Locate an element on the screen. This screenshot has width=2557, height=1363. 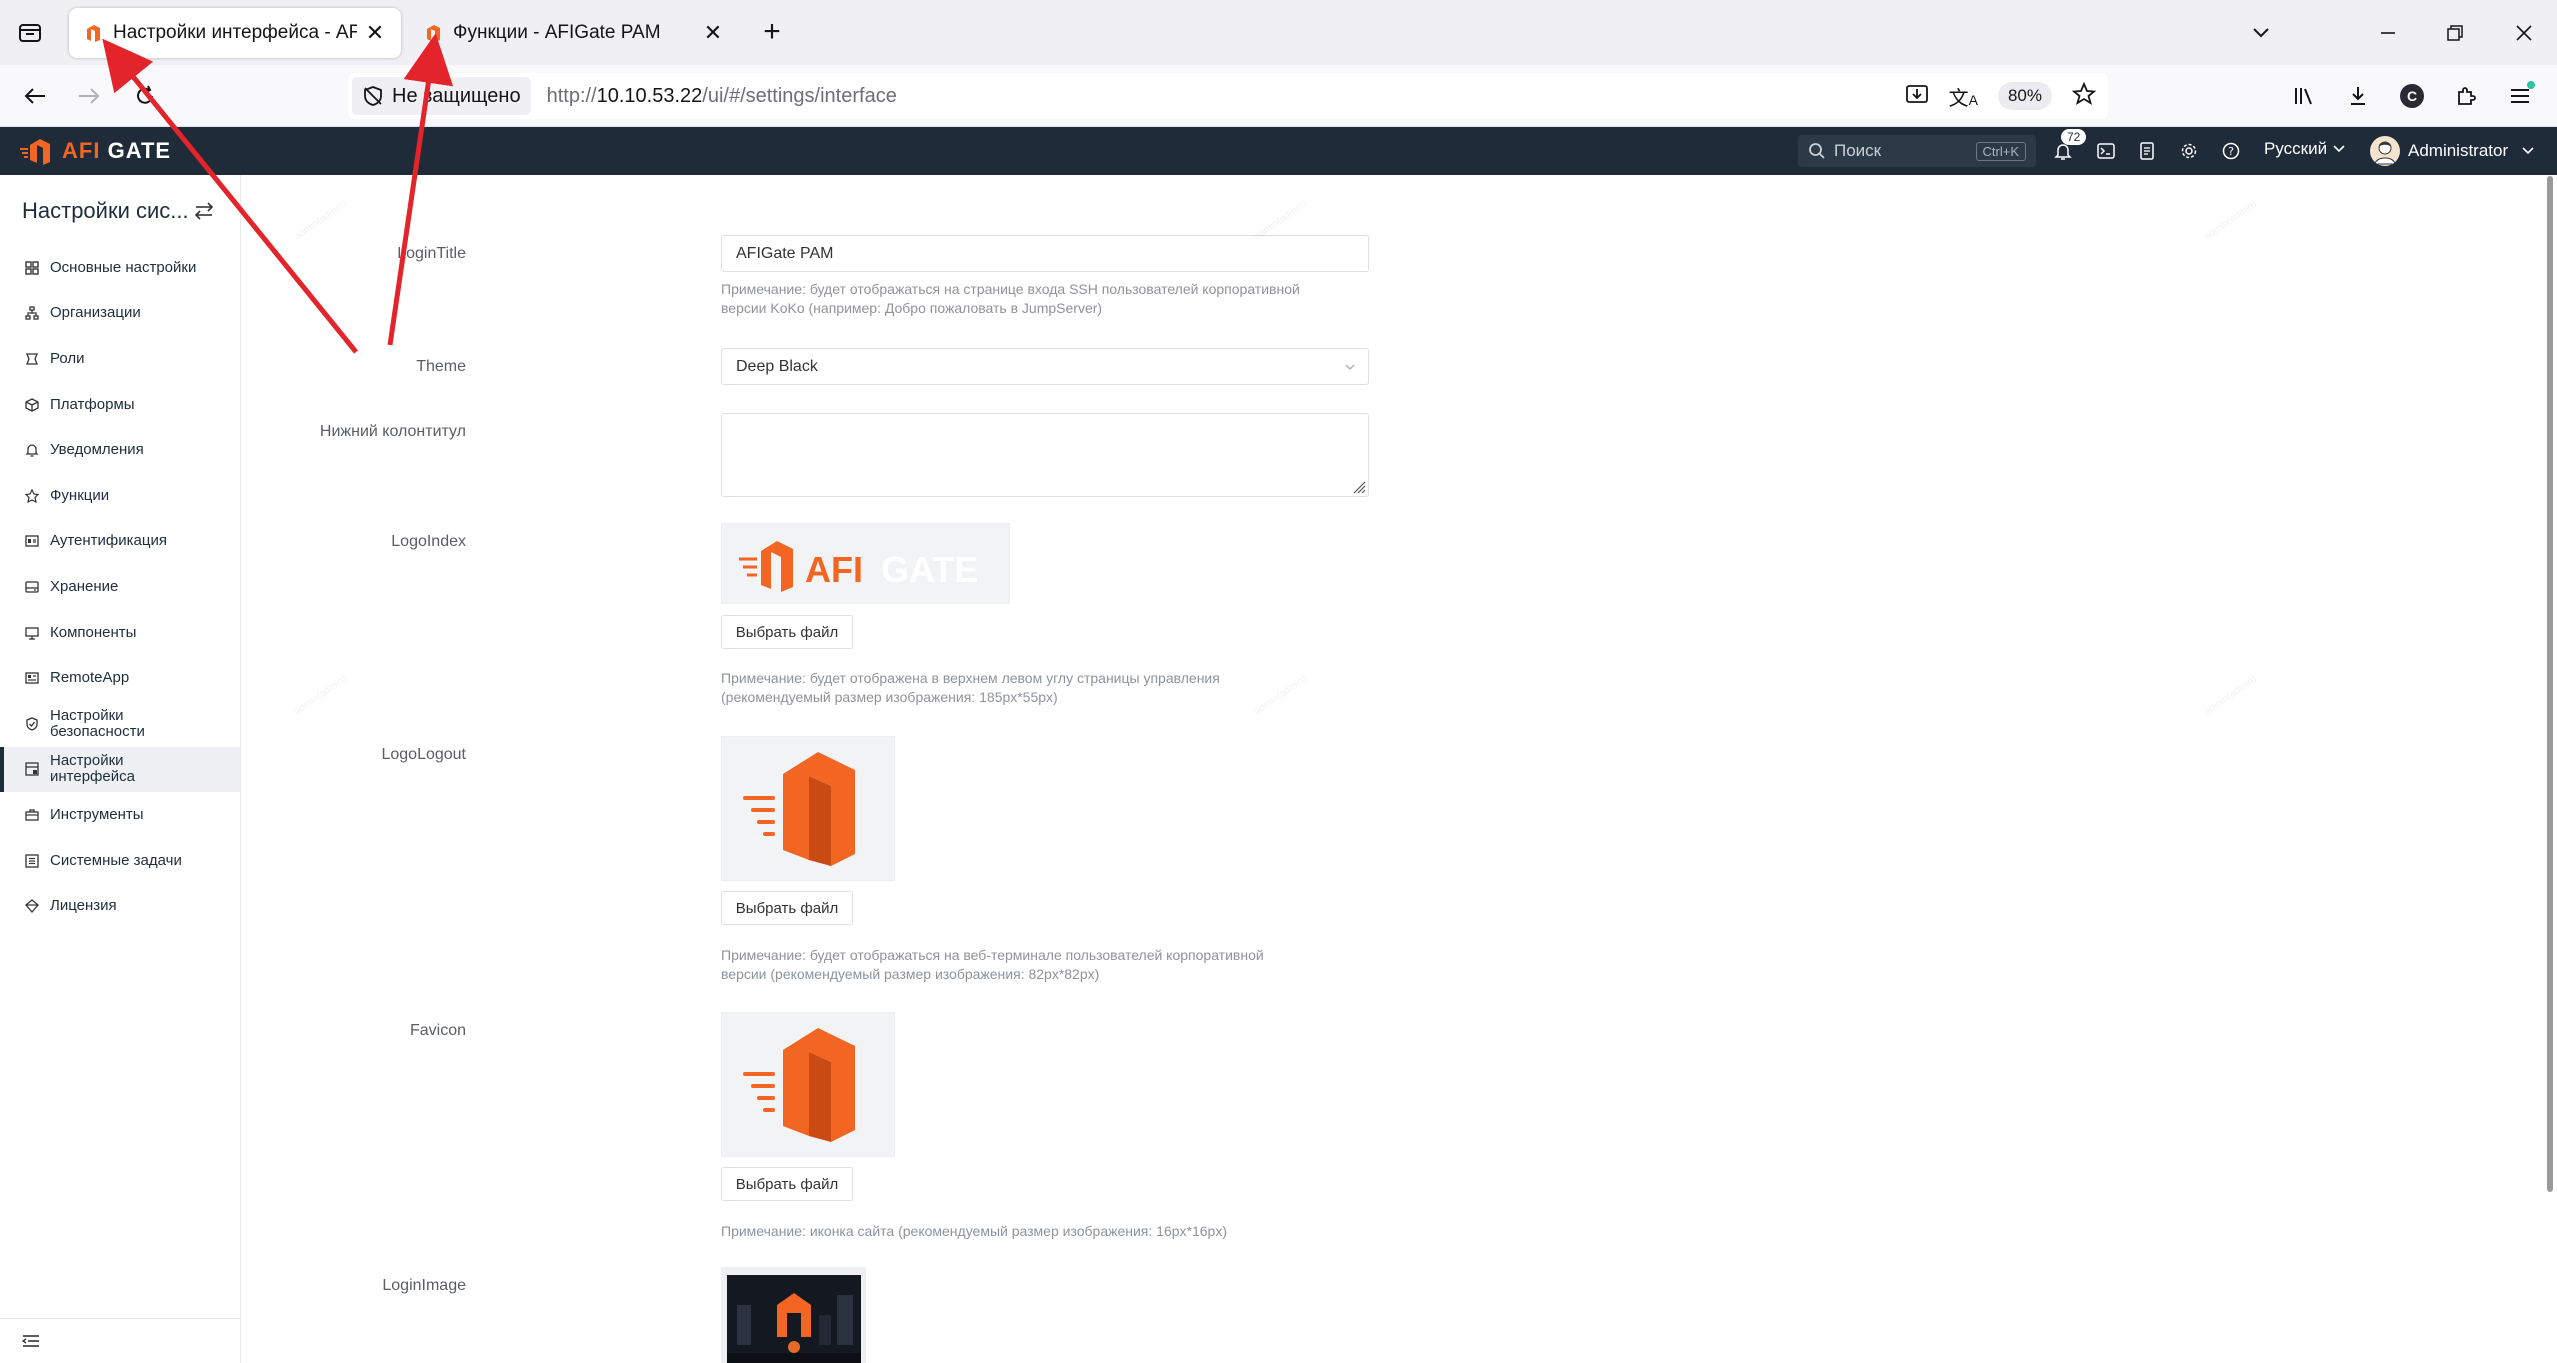
search-placeholder: Поиск is located at coordinates (1858, 150).